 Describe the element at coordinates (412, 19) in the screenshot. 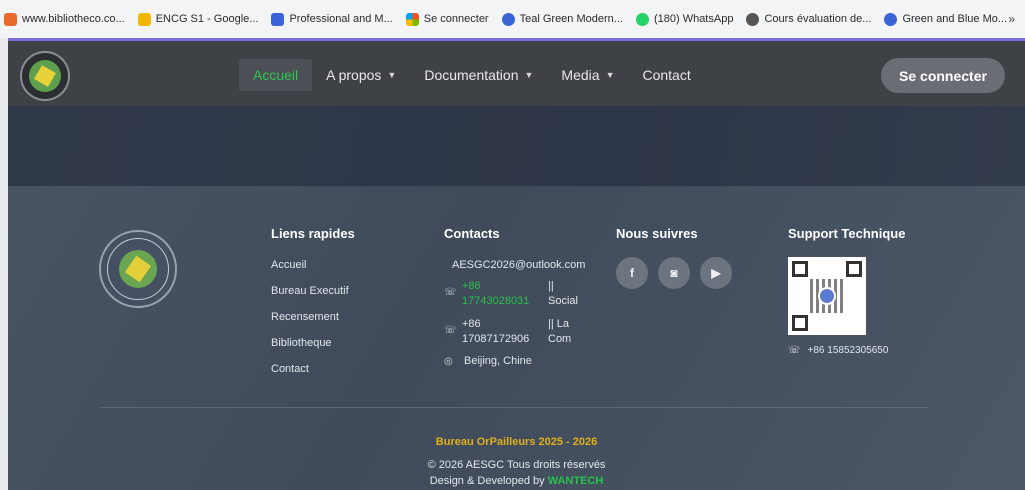

I see `microsoft-icon` at that location.